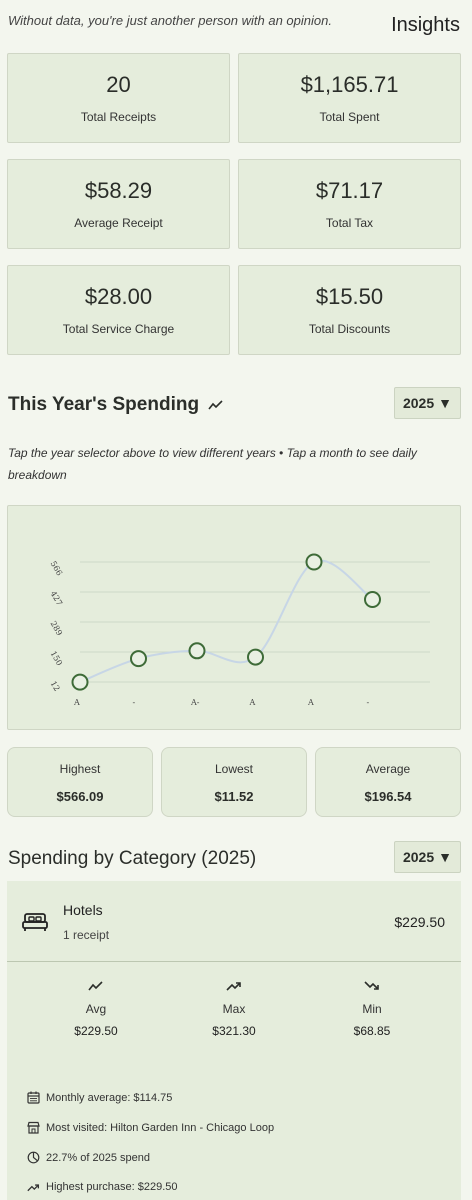 This screenshot has height=1200, width=472. I want to click on stat-card-total-spent: $1,165.71 Total Spent, so click(349, 98).